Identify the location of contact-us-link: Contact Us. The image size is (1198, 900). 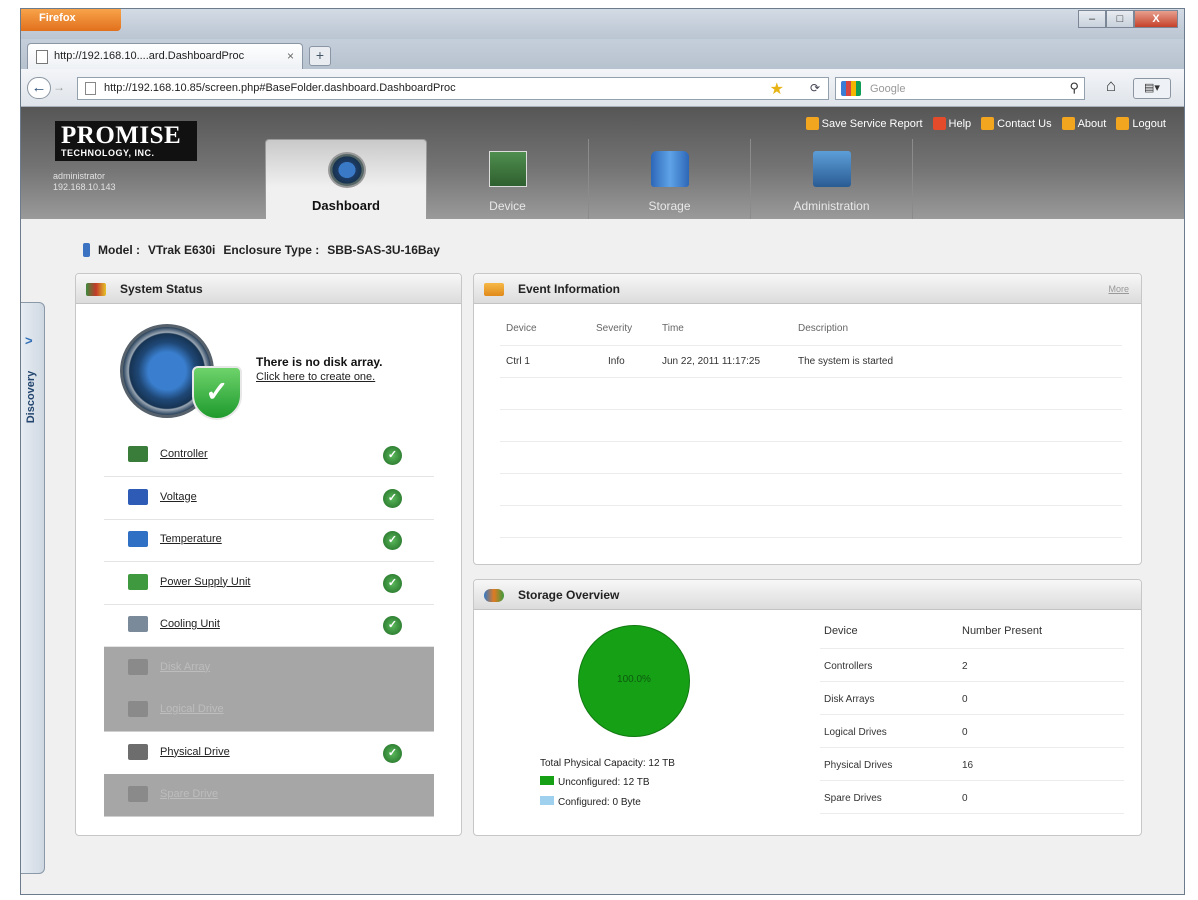
(1016, 123).